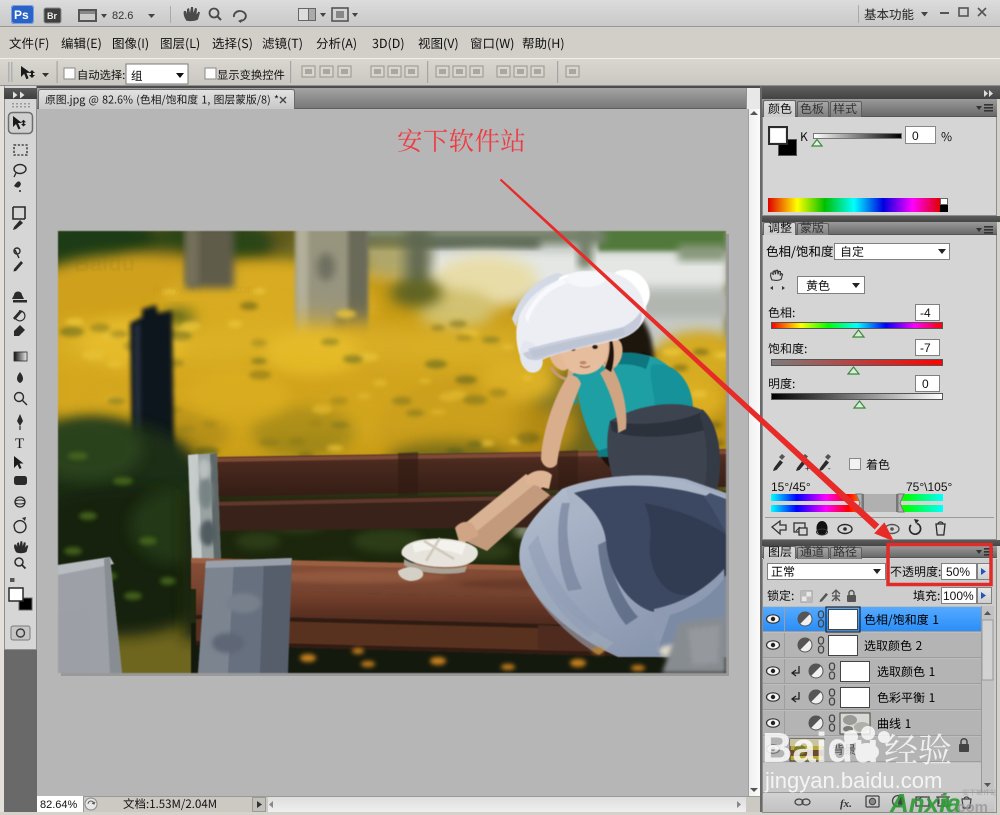 The image size is (1000, 815). What do you see at coordinates (958, 596) in the screenshot?
I see `svg-text: 100%` at bounding box center [958, 596].